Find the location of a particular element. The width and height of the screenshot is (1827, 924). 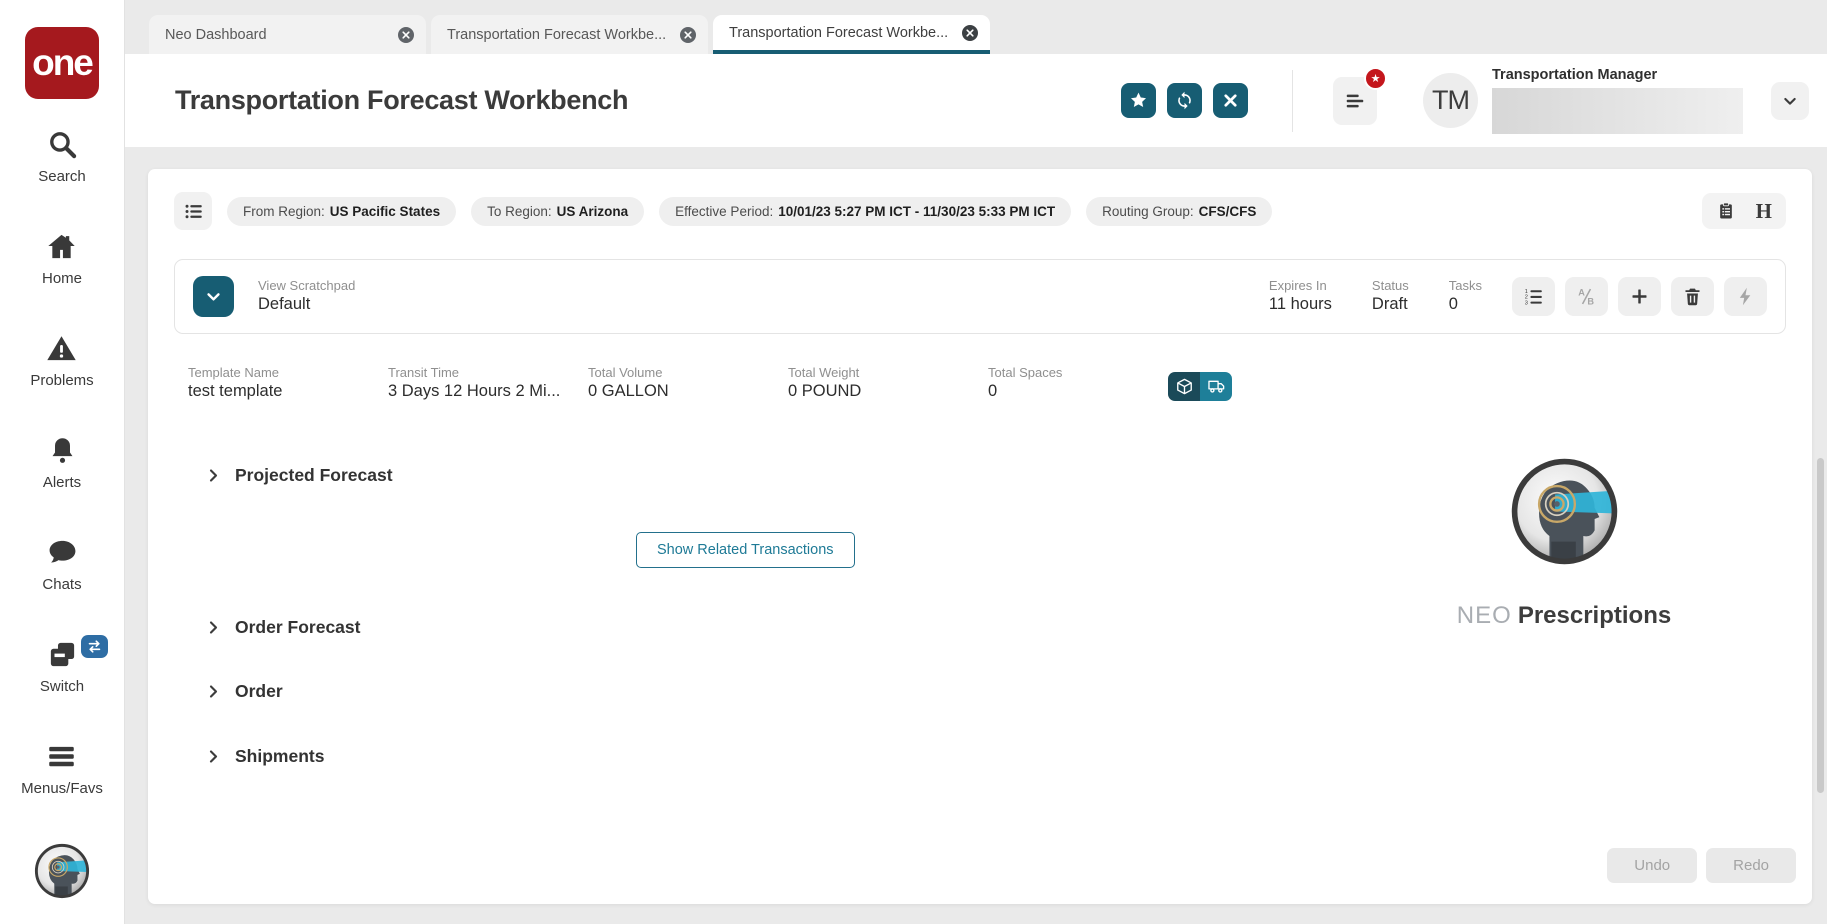

sidebar-item-search: Search is located at coordinates (62, 157).